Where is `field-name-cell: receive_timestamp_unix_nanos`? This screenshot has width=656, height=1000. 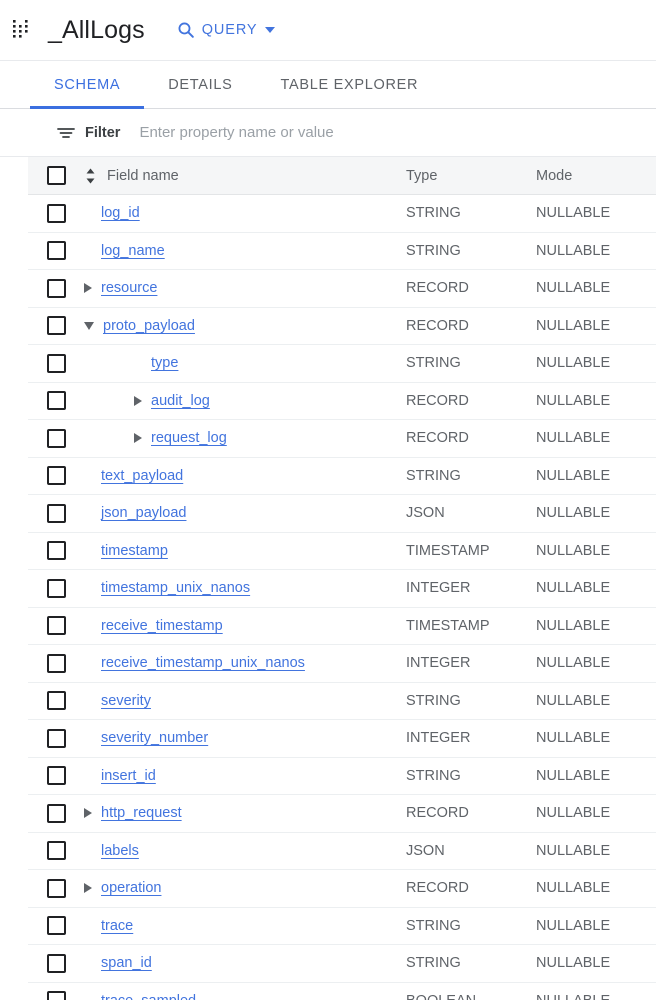
field-name-cell: receive_timestamp_unix_nanos is located at coordinates (245, 663).